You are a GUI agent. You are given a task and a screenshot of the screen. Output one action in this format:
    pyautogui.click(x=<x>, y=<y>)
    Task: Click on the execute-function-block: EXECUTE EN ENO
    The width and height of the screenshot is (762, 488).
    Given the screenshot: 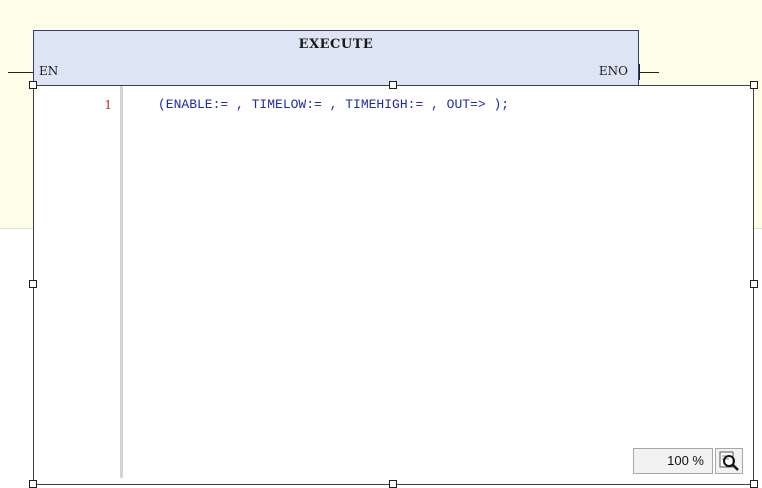 What is the action you would take?
    pyautogui.click(x=336, y=59)
    